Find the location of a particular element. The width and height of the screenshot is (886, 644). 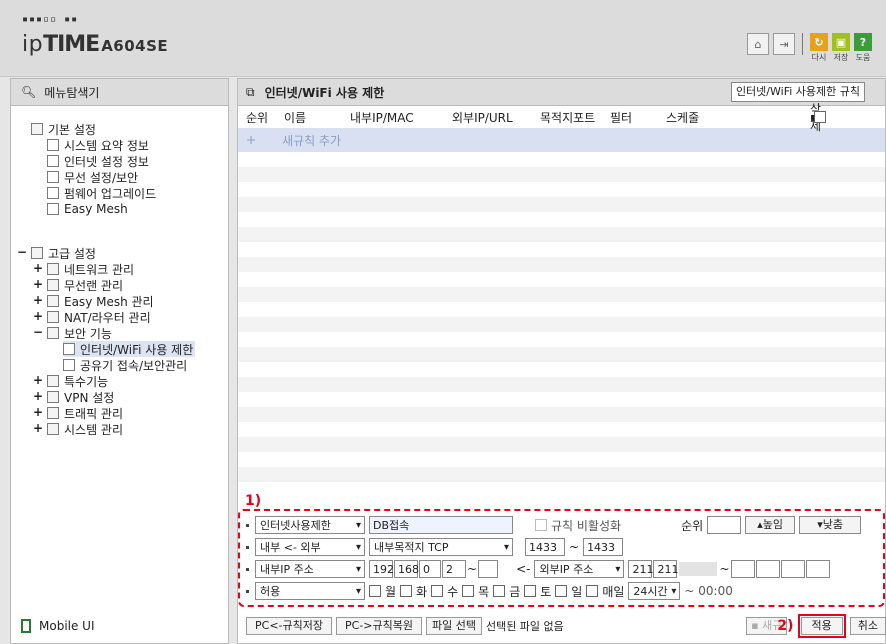

tree-item-internet-info: 인터넷 설정 정보 is located at coordinates (98, 161).